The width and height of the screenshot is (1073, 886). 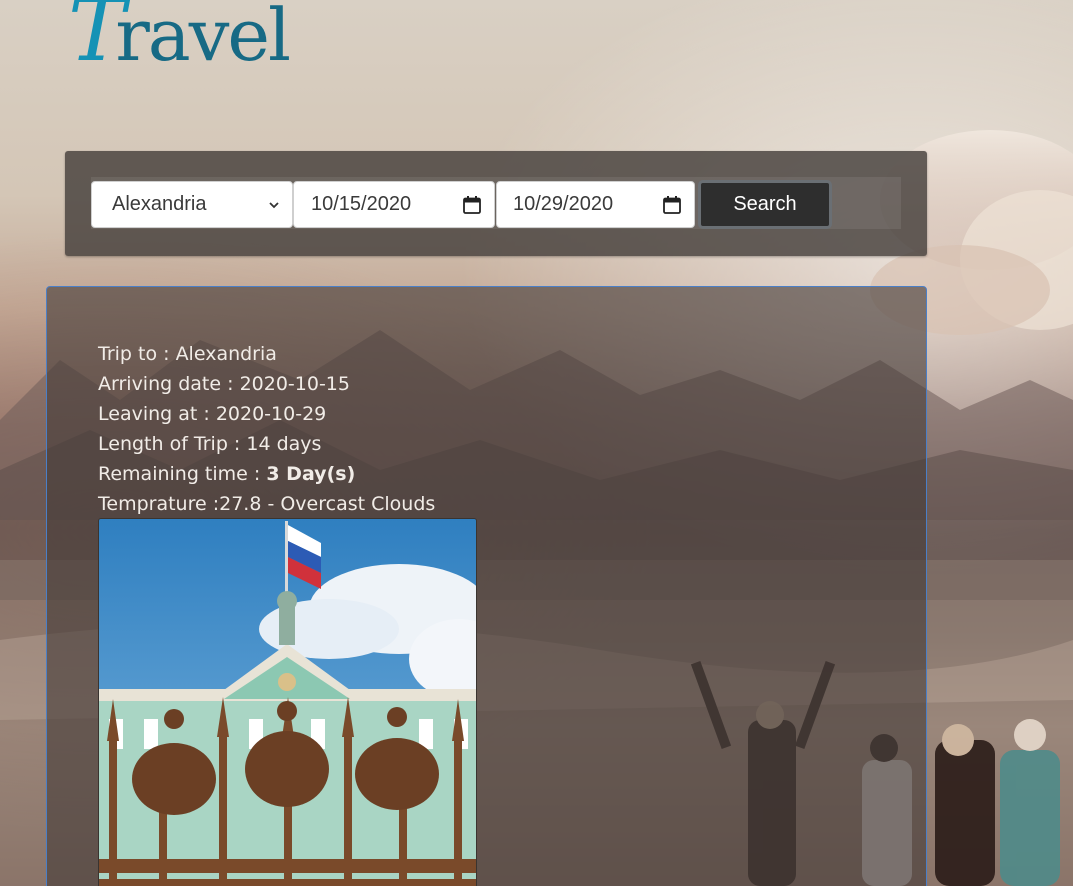 What do you see at coordinates (137, 354) in the screenshot?
I see `trip-destination-label: Trip to :` at bounding box center [137, 354].